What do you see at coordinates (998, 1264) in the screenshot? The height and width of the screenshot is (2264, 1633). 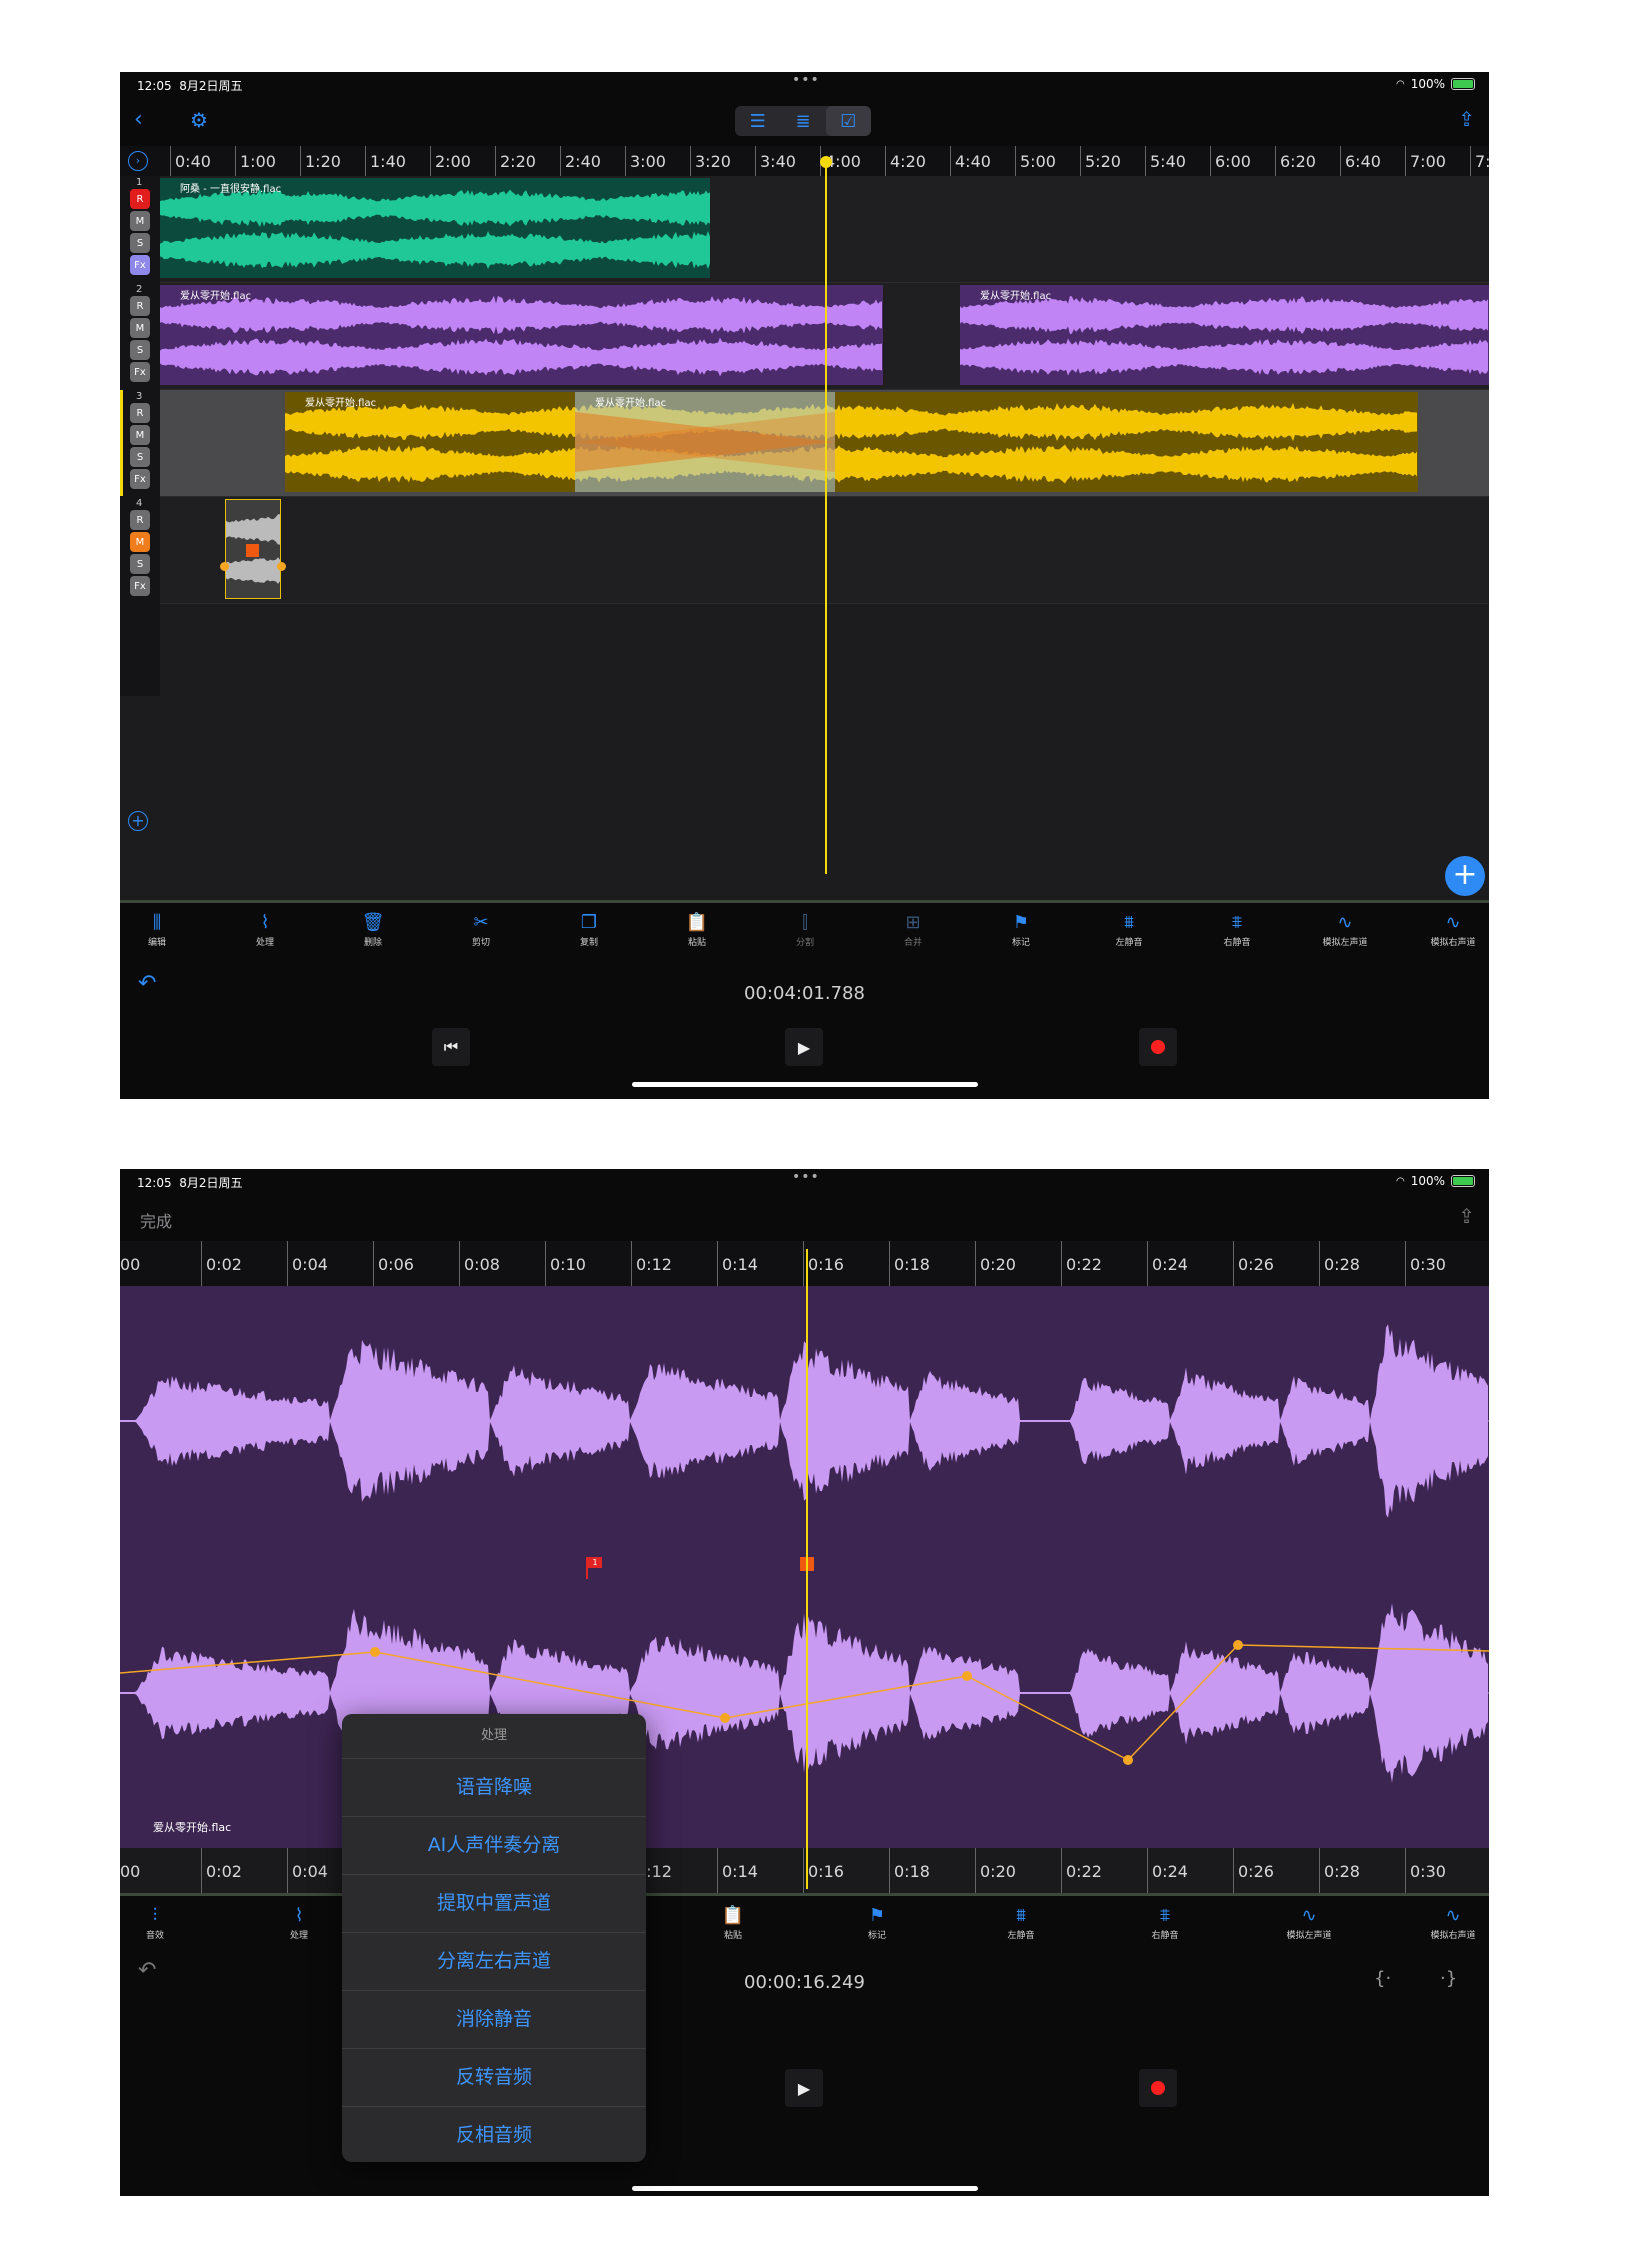 I see `ruler-label: 0:20` at bounding box center [998, 1264].